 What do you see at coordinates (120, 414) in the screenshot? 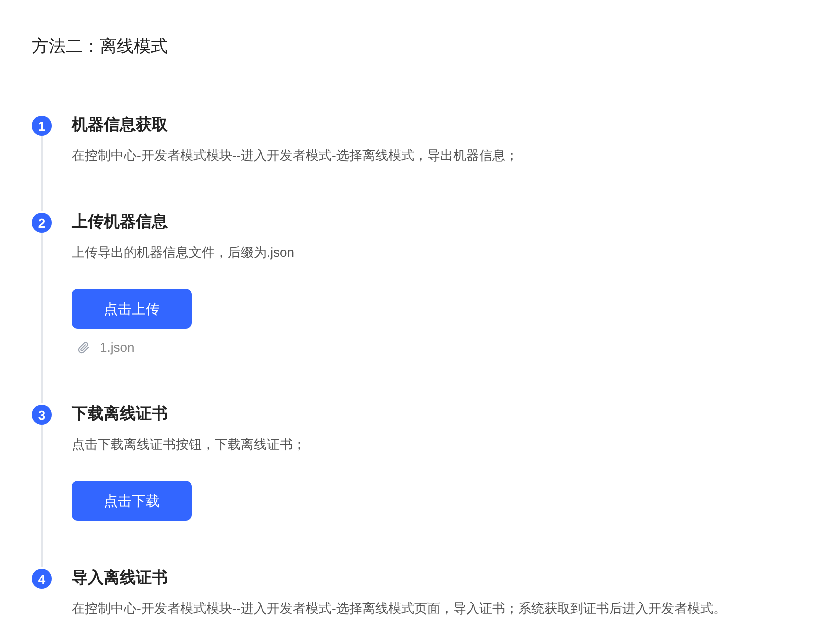
I see `step-title: 下载离线证书` at bounding box center [120, 414].